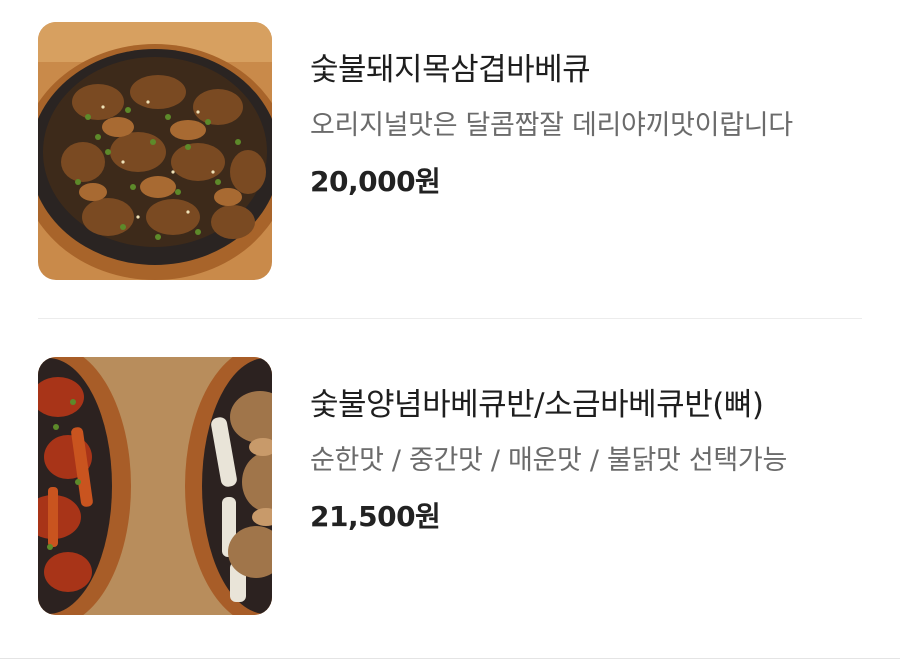  What do you see at coordinates (375, 516) in the screenshot?
I see `menu-item-price: 21,500원` at bounding box center [375, 516].